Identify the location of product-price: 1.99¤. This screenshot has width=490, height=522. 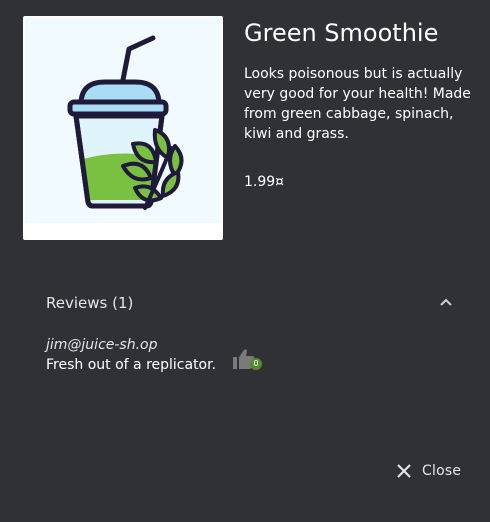
(264, 182).